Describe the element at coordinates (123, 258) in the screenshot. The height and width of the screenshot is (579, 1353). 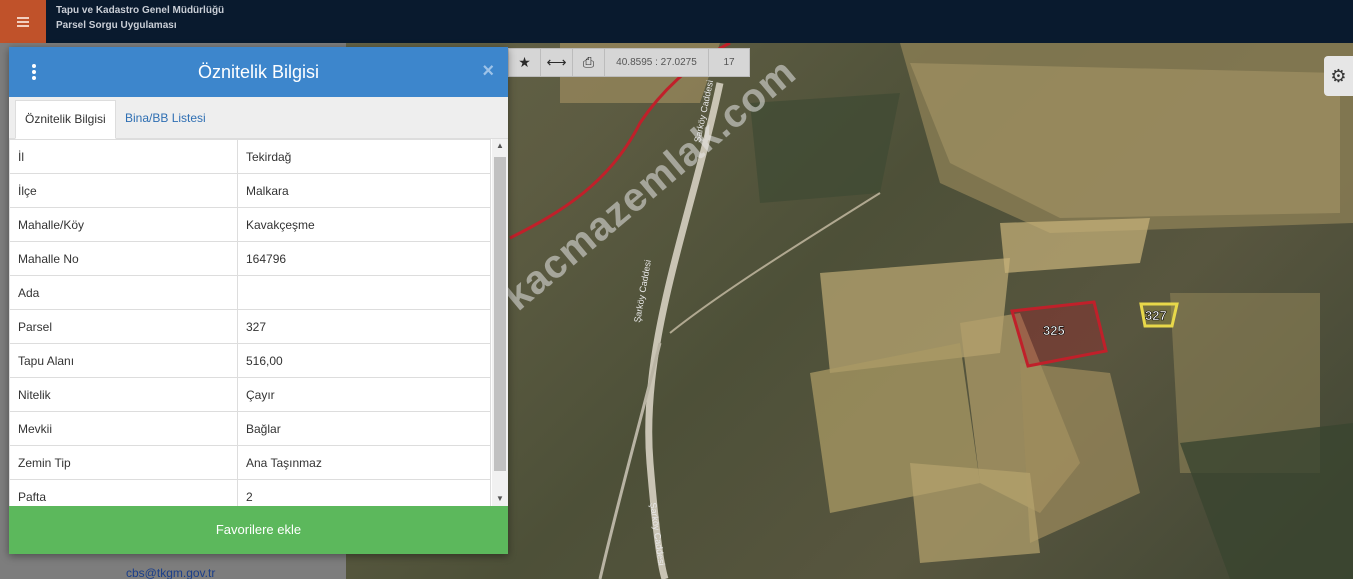
I see `attribute-key: Mahalle No` at that location.